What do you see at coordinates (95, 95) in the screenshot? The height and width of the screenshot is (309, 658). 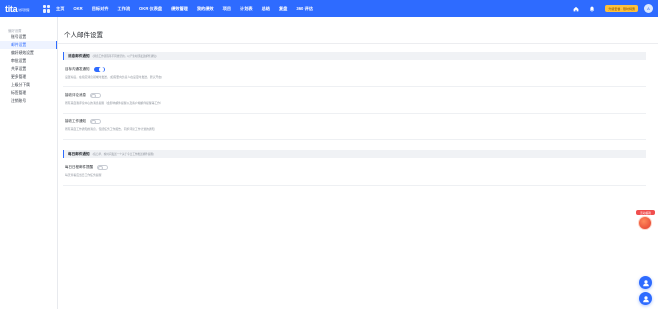 I see `comment-notify-toggle` at bounding box center [95, 95].